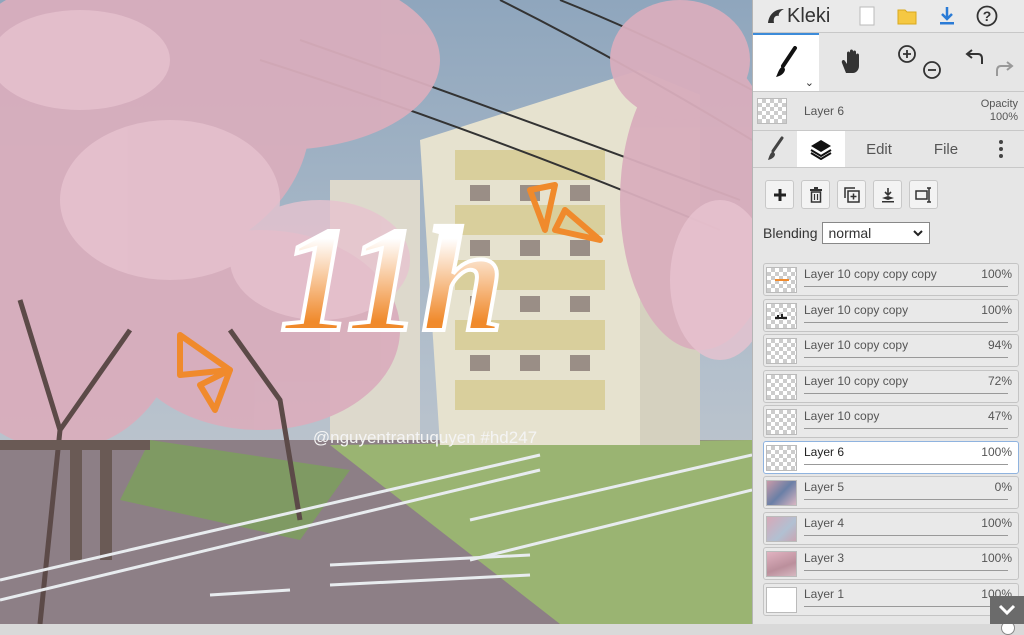  I want to click on top-toolbar: Kleki ?, so click(888, 16).